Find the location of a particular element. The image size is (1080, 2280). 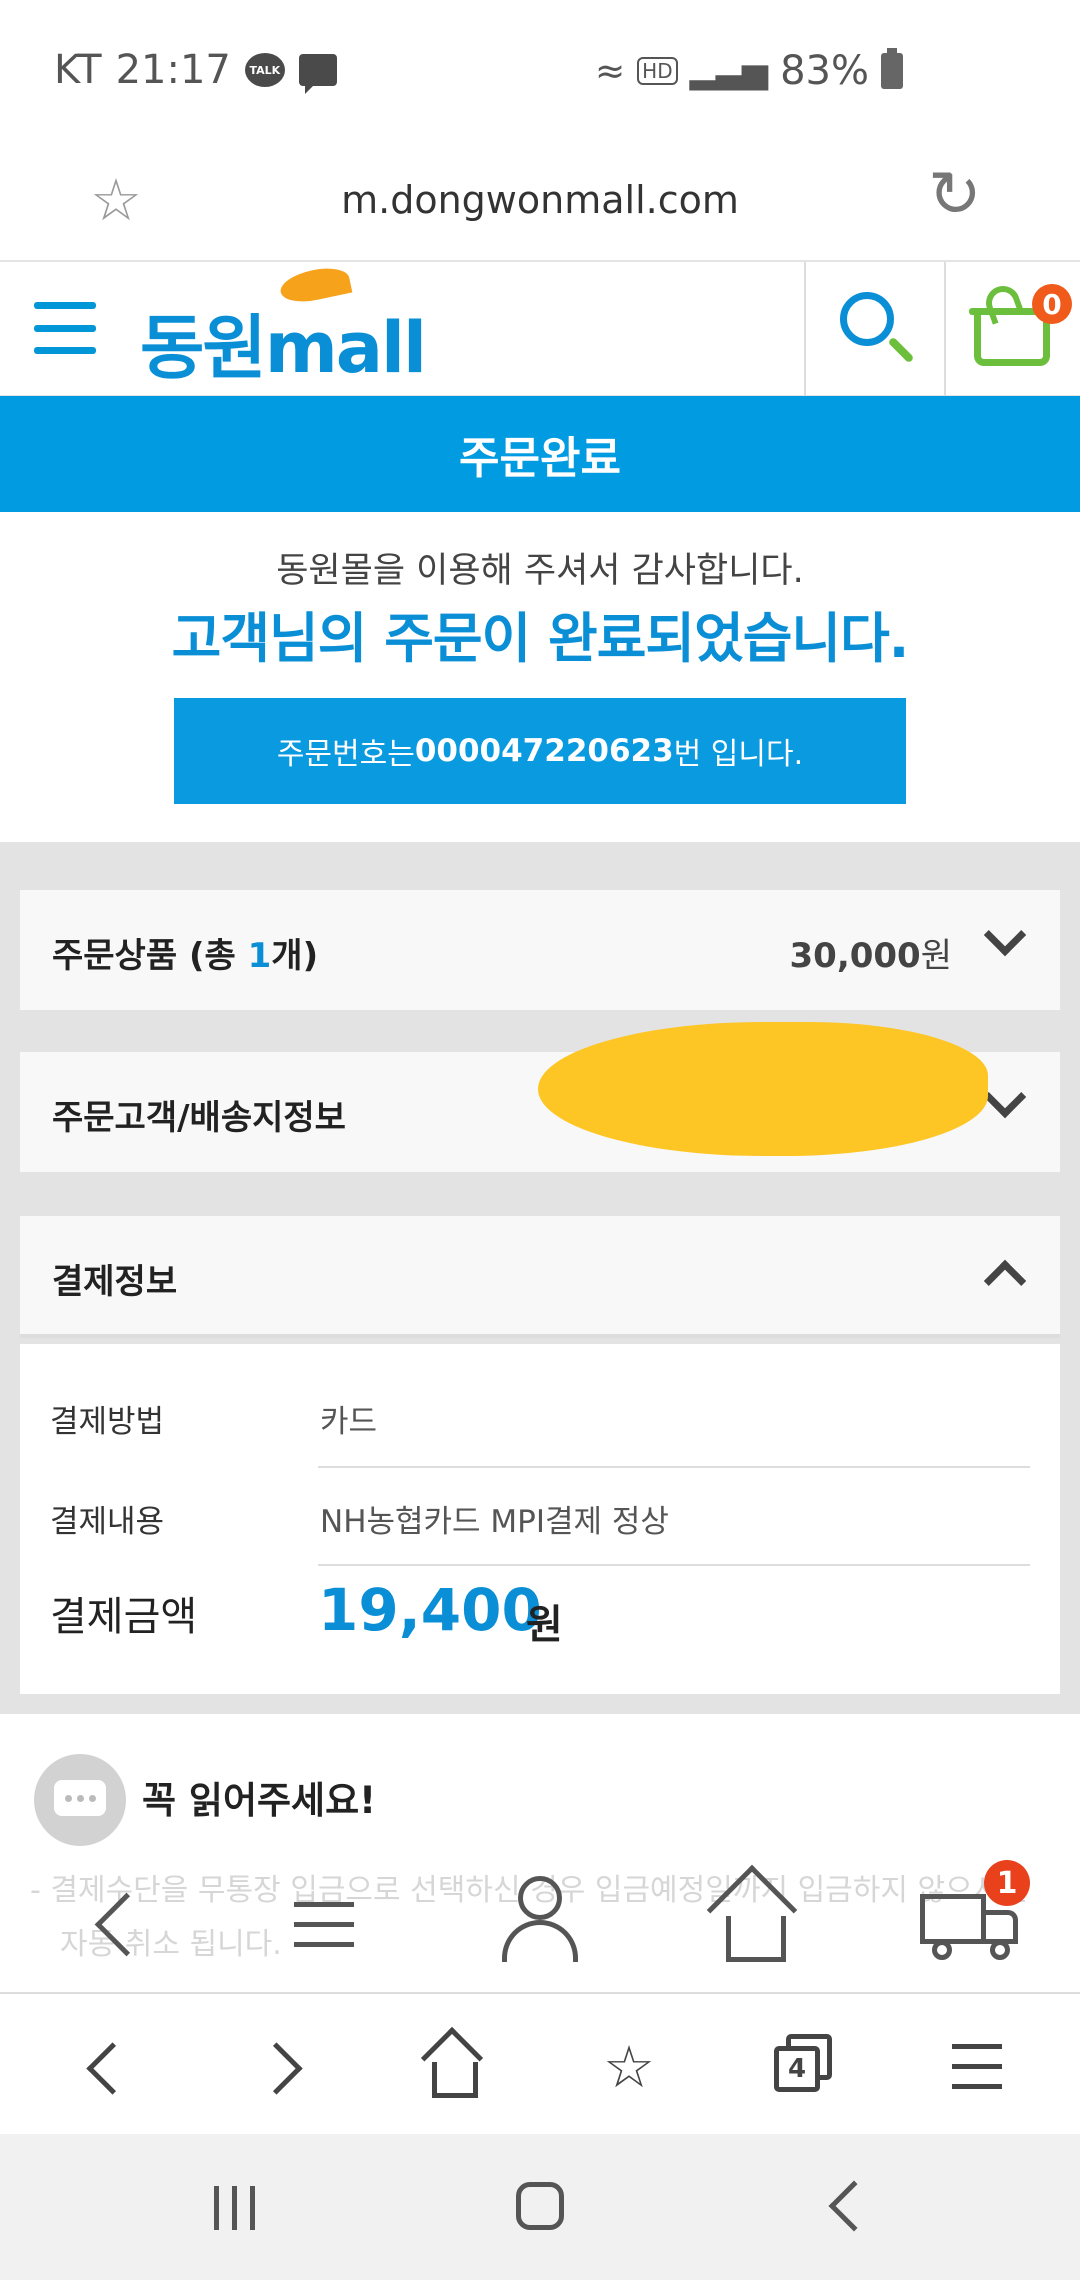

menu-icon is located at coordinates (322, 1925).